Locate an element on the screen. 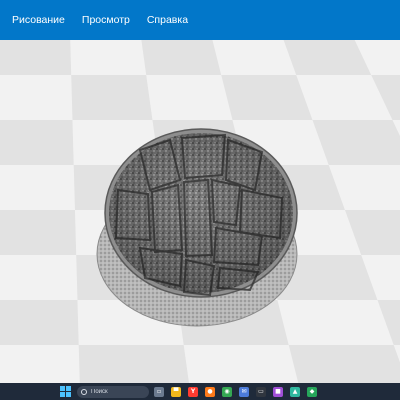 Image resolution: width=400 pixels, height=400 pixels. notes-icon: ■ is located at coordinates (278, 391).